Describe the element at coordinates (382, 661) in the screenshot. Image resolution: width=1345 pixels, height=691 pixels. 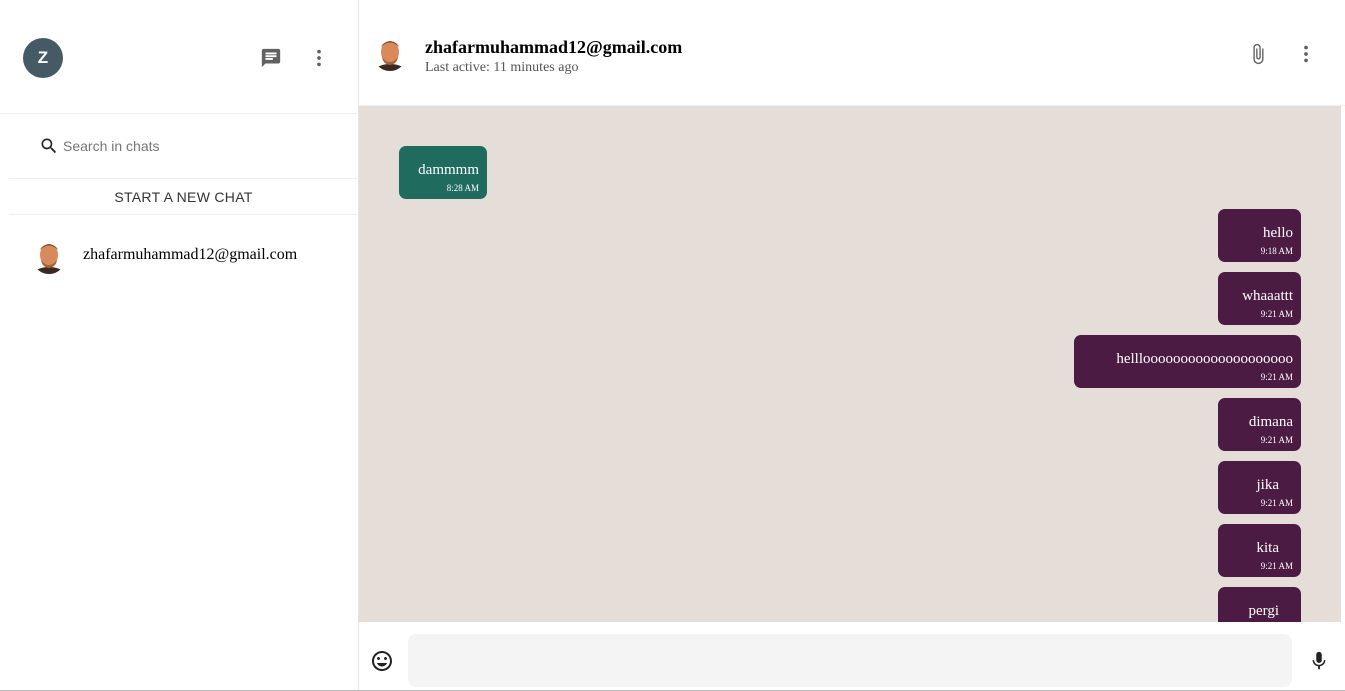
I see `emoji-icon` at that location.